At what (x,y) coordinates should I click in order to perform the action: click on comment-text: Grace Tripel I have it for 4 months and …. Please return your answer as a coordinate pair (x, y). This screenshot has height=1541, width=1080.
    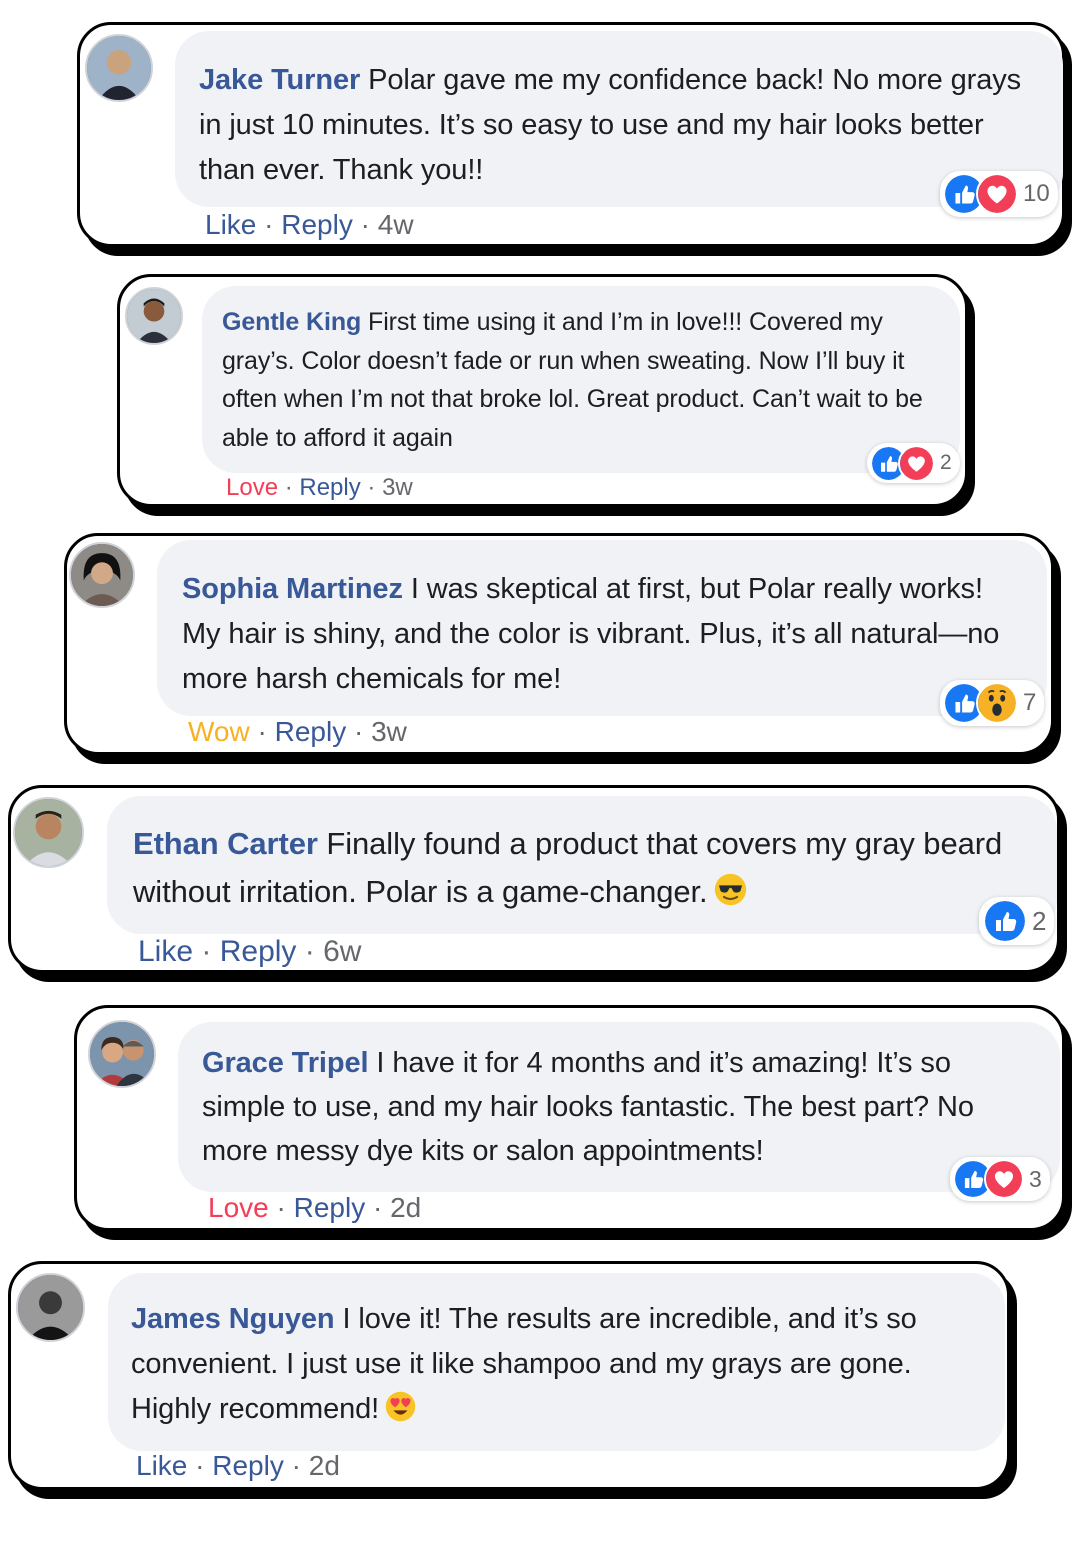
    Looking at the image, I should click on (619, 1107).